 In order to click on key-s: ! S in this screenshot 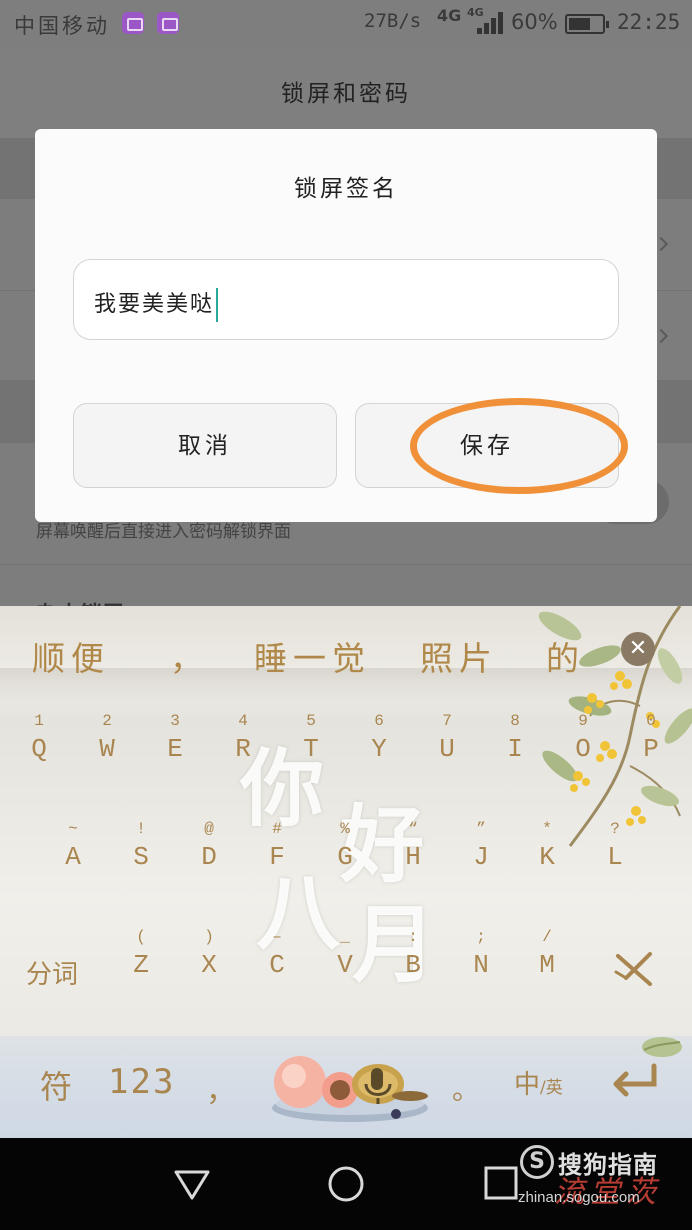, I will do `click(141, 846)`.